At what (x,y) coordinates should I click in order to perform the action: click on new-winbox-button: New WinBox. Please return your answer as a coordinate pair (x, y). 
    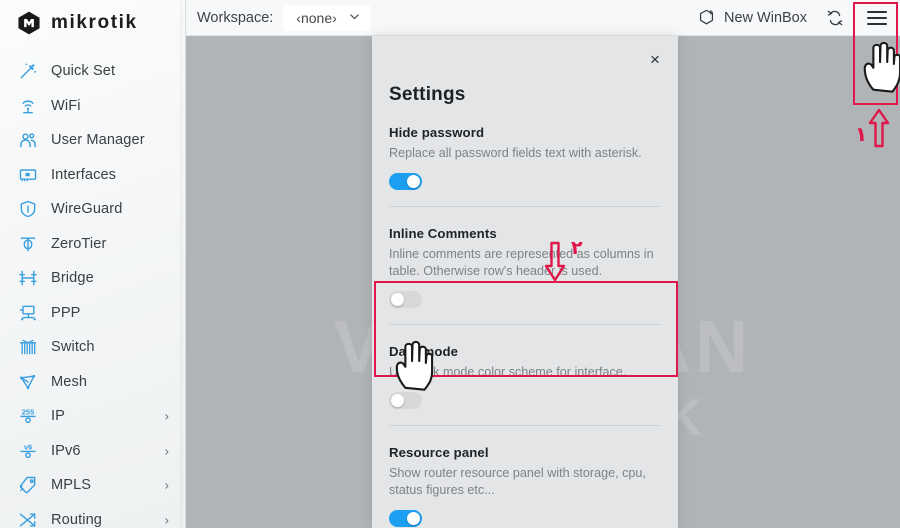
    Looking at the image, I should click on (752, 17).